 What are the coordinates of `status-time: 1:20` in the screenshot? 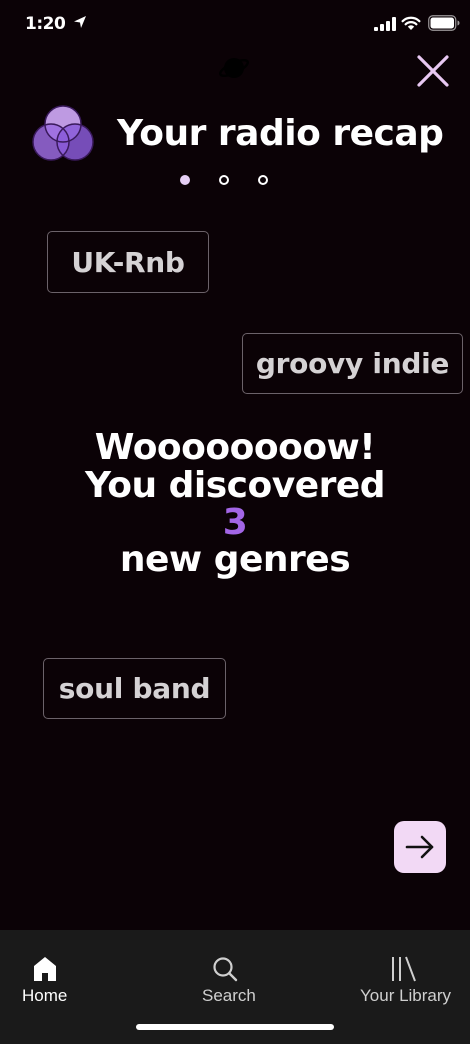 It's located at (45, 24).